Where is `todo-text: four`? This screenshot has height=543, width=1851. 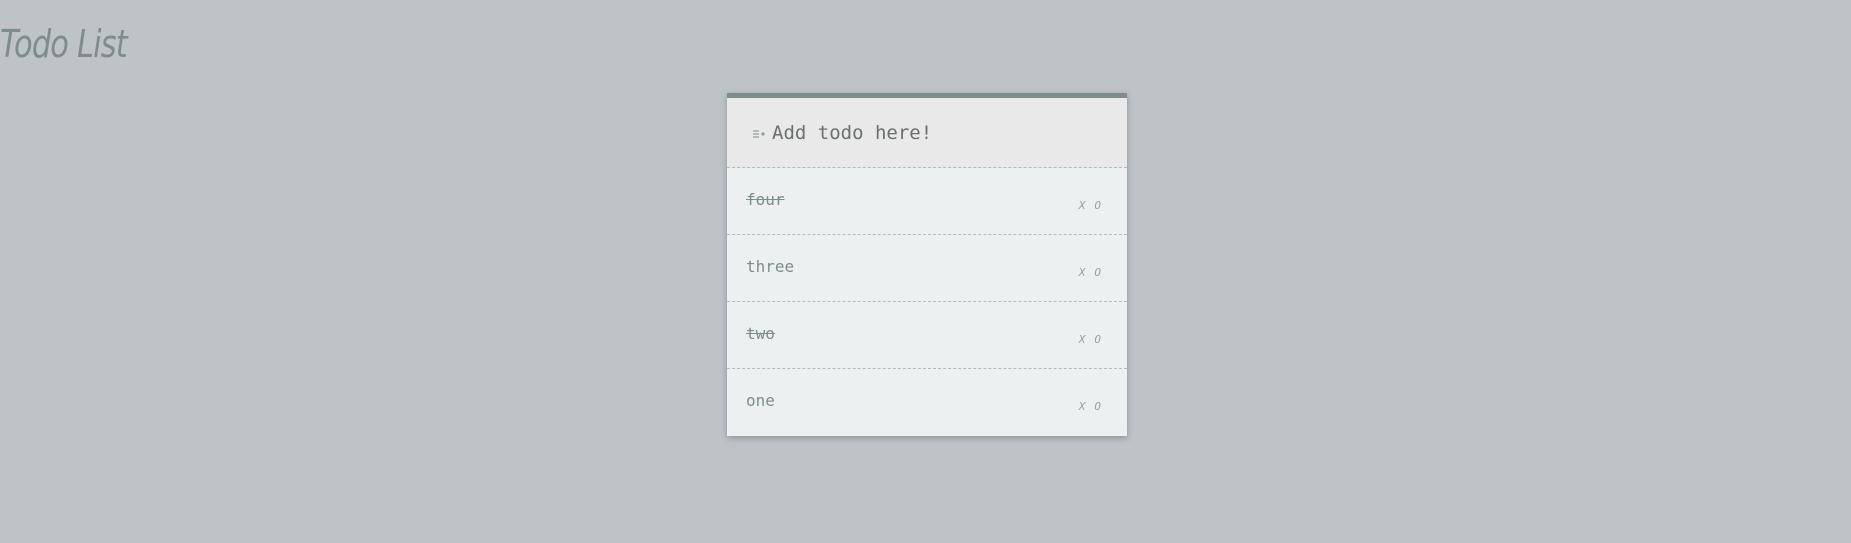
todo-text: four is located at coordinates (765, 199).